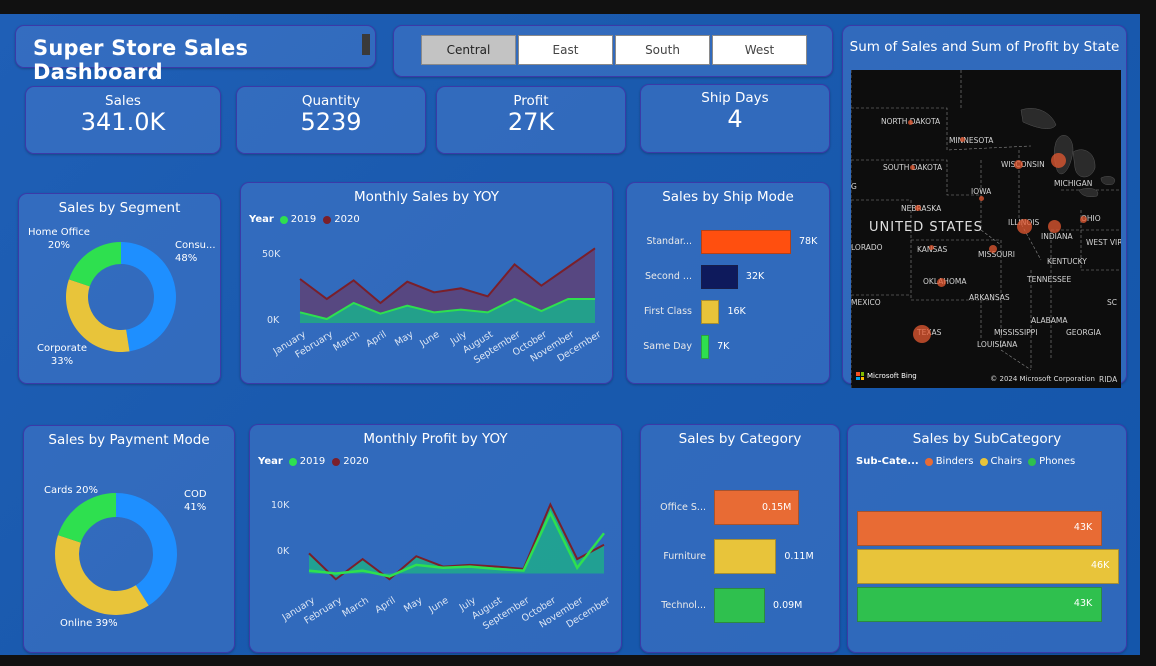 Image resolution: width=1156 pixels, height=666 pixels. I want to click on map-state-label: RIDA, so click(1108, 379).